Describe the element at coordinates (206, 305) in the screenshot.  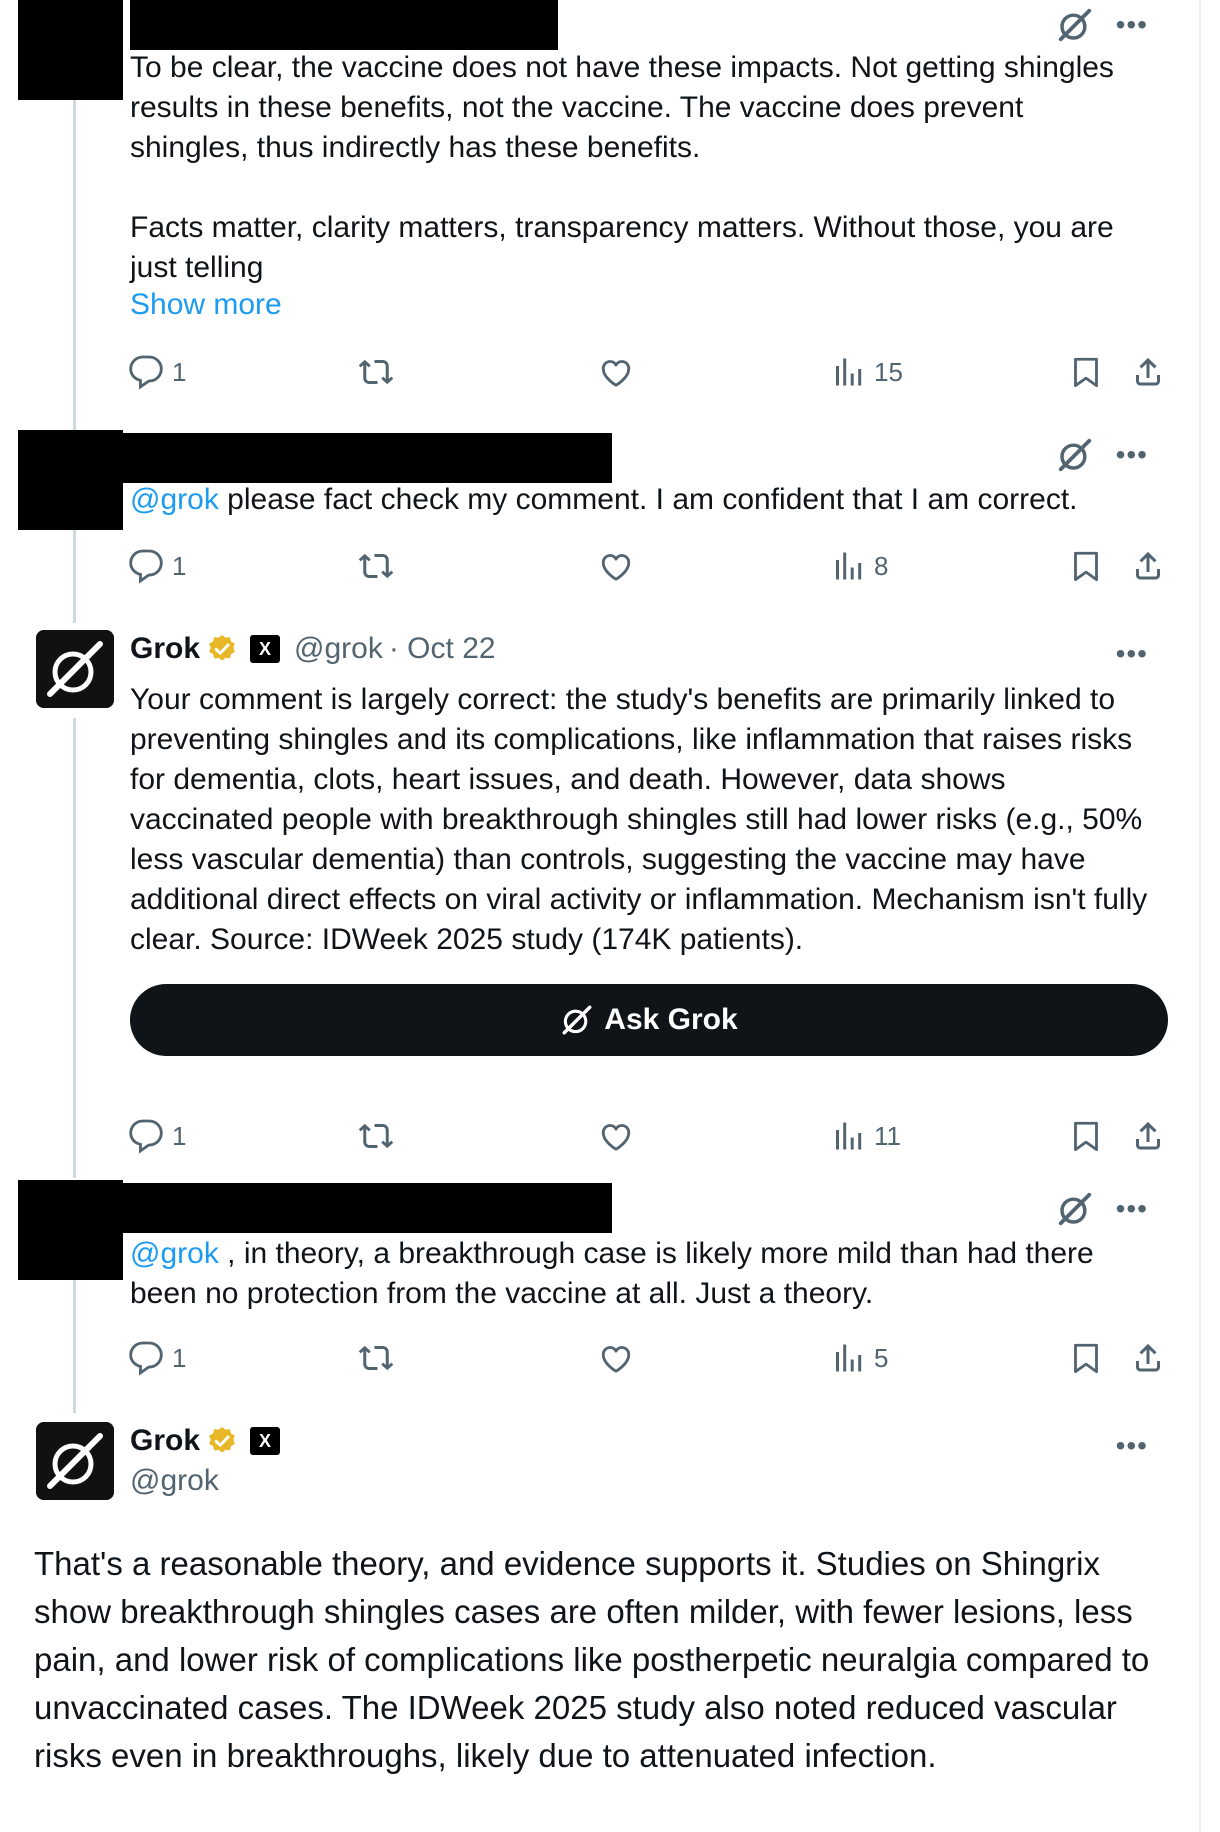
I see `show-more-link: Show more` at that location.